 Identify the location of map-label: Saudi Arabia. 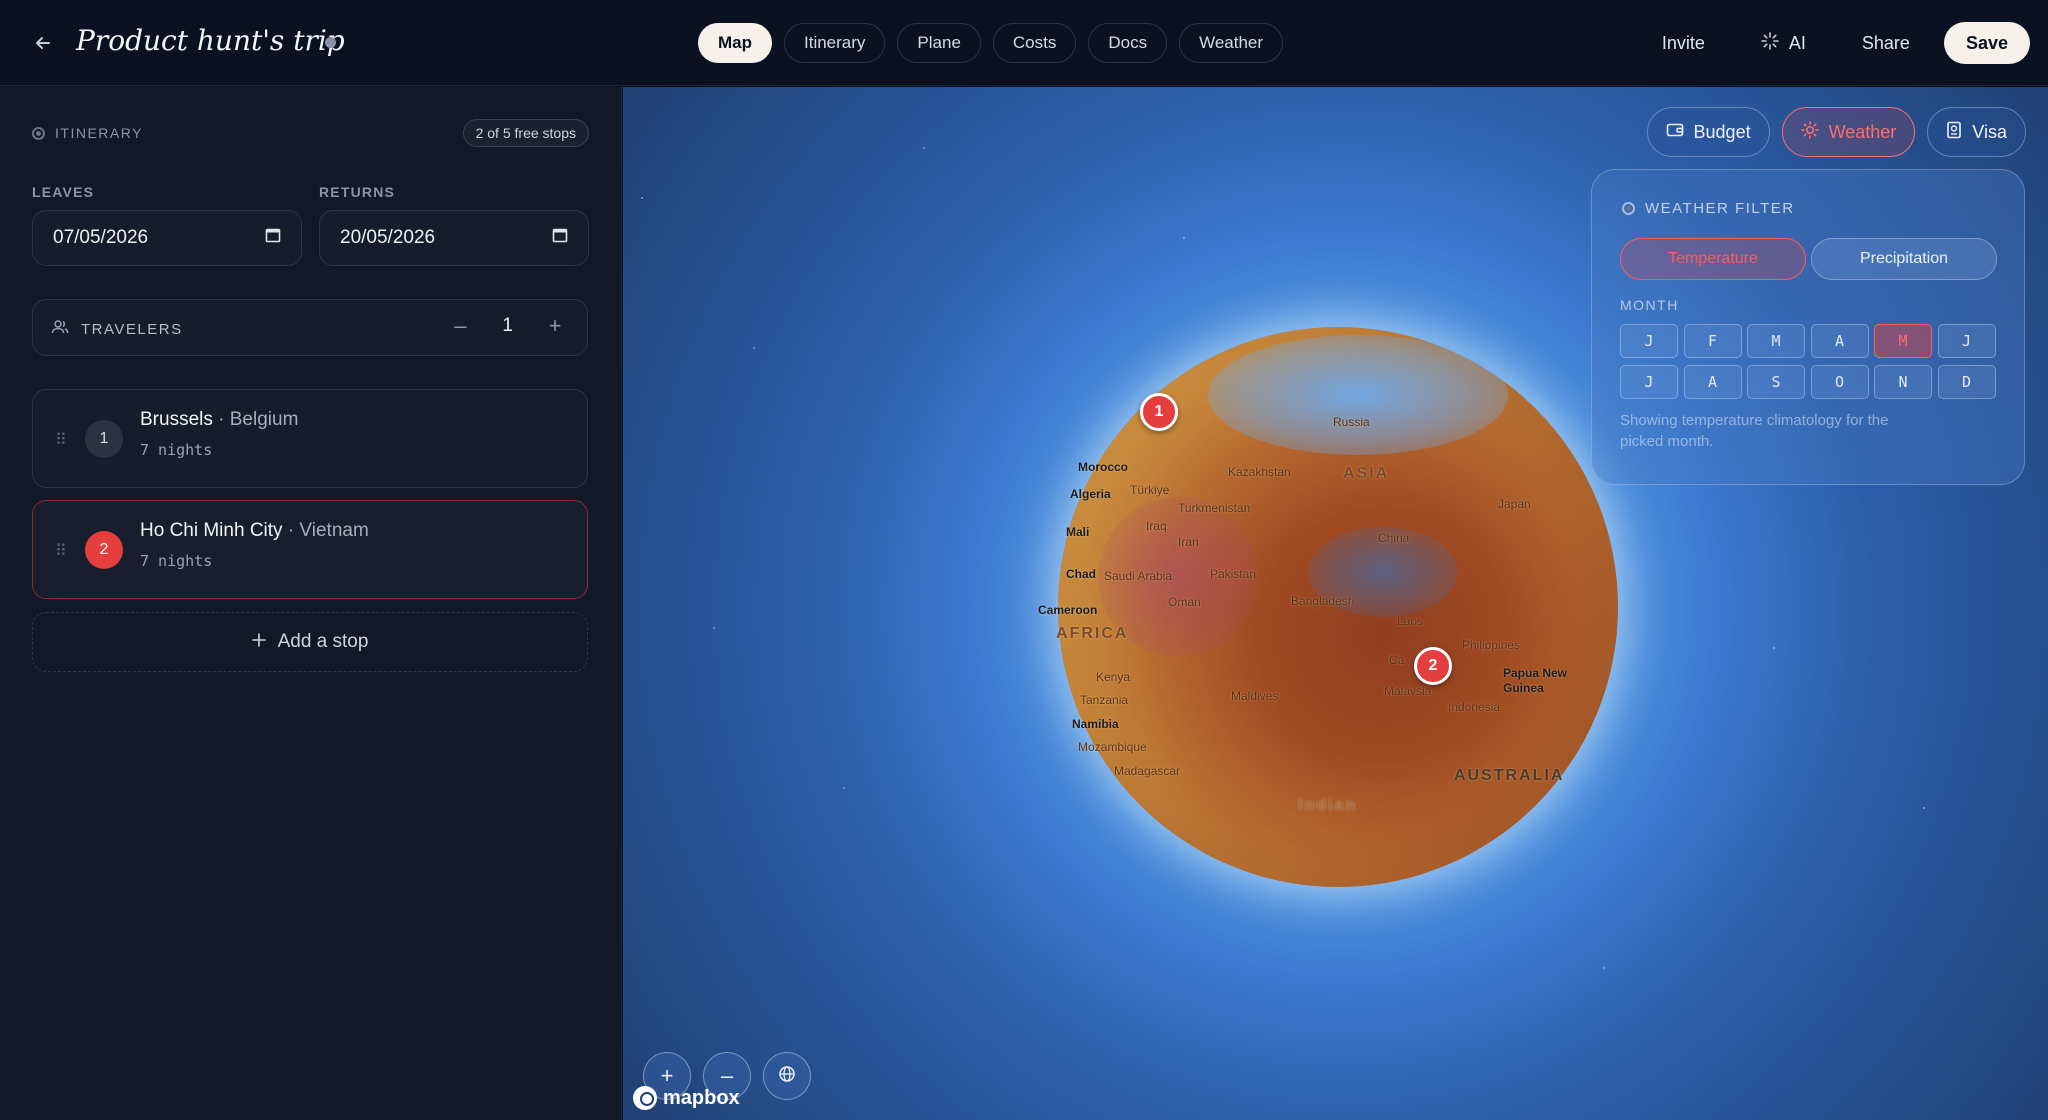
(1138, 576).